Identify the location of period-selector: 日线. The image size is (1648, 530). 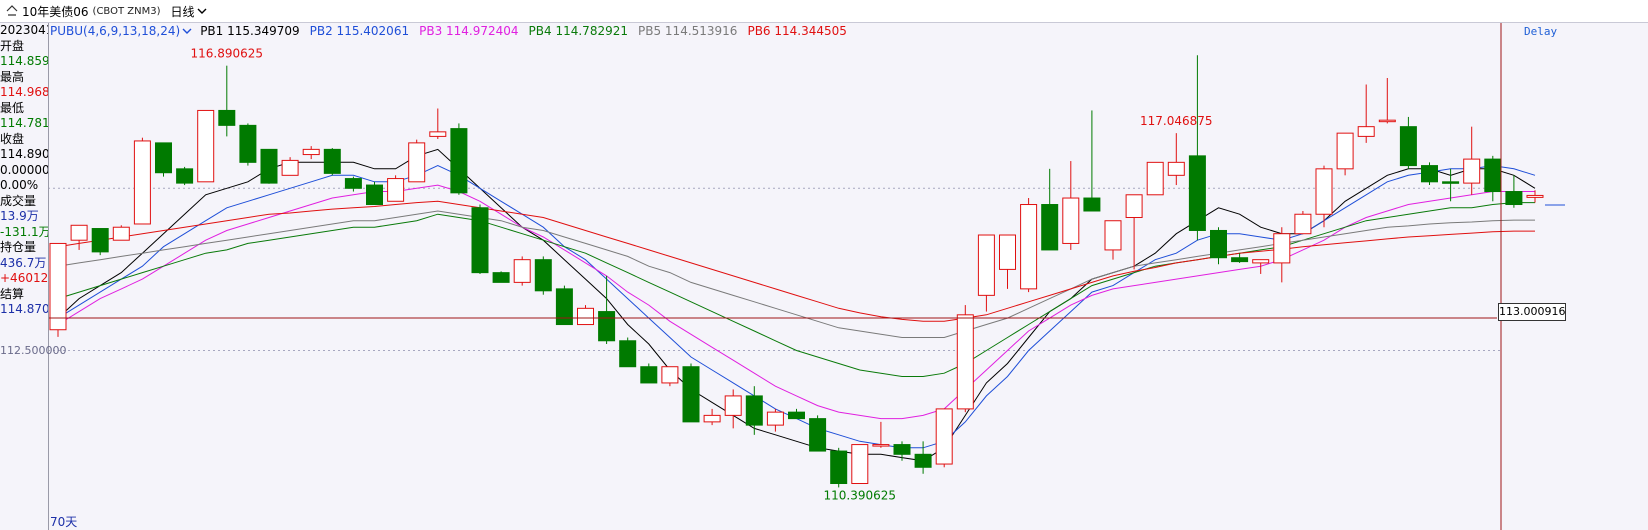
(183, 11).